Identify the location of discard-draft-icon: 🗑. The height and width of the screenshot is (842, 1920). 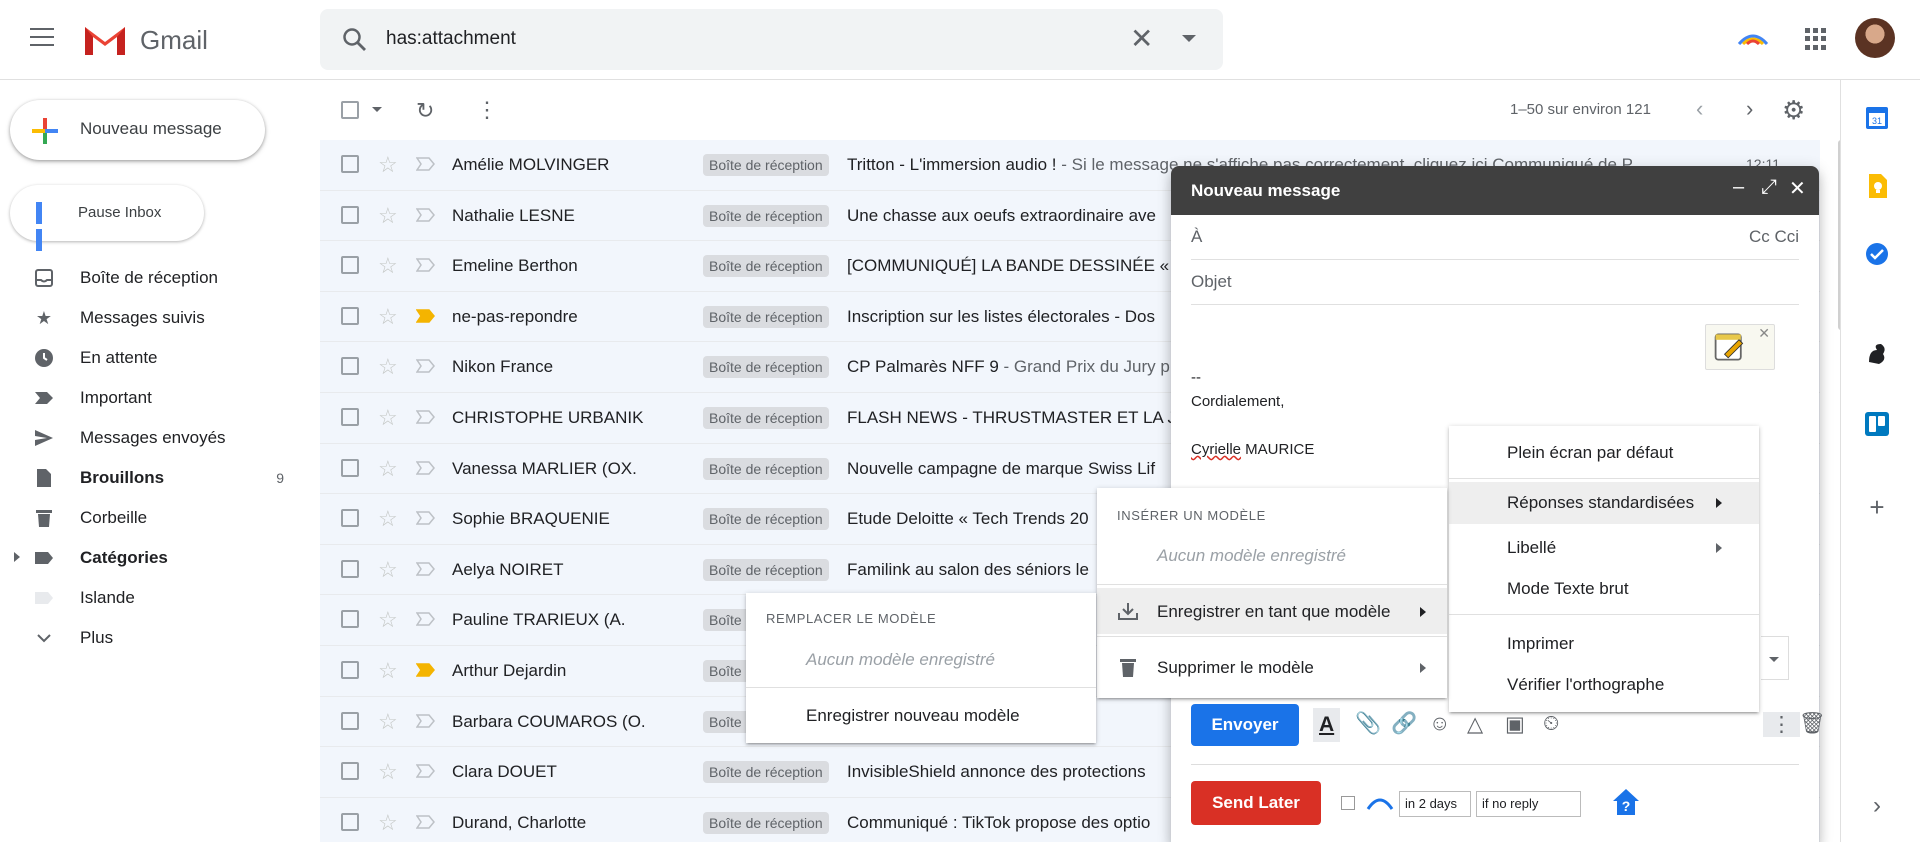
(1812, 724).